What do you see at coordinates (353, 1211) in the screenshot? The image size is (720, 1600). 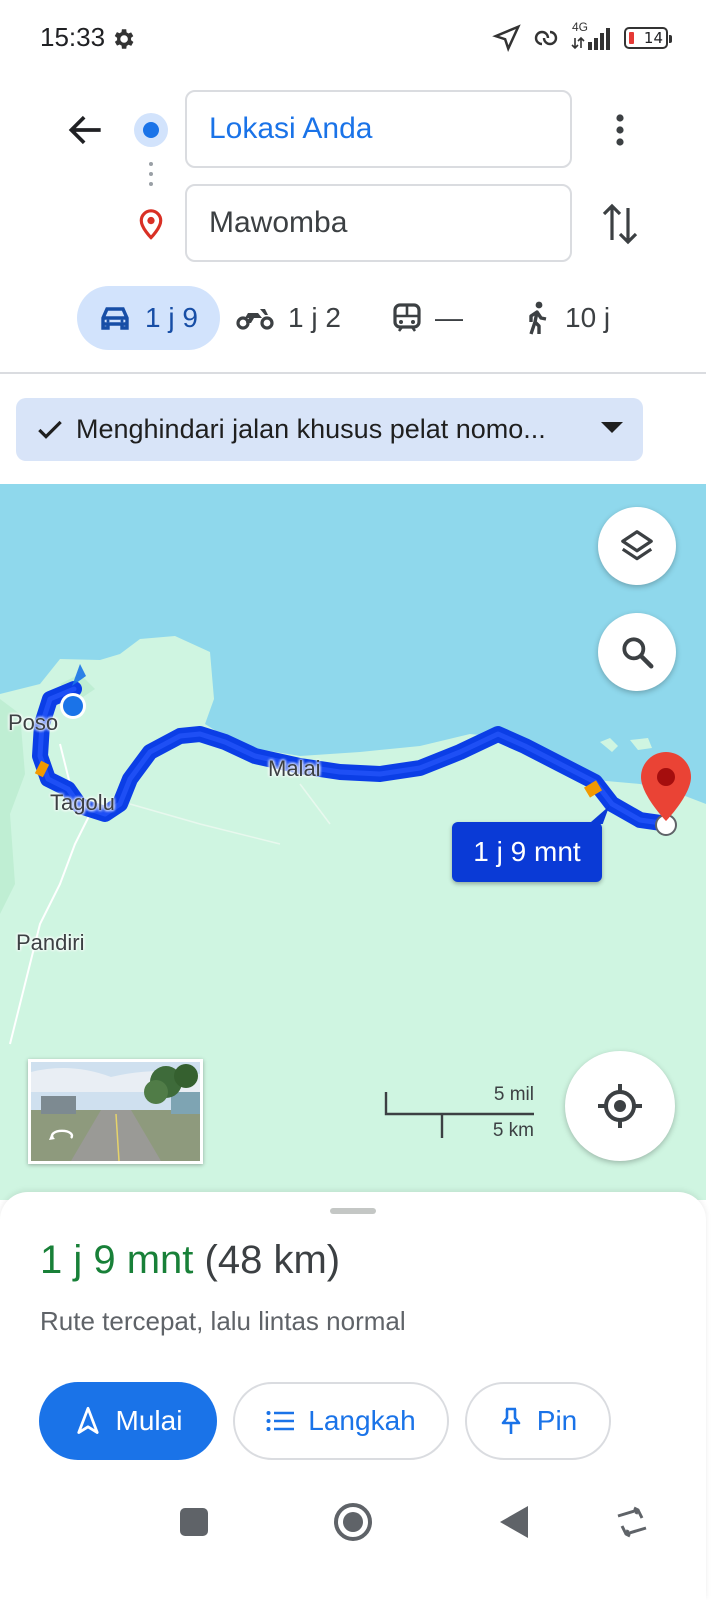 I see `sheet-drag-handle` at bounding box center [353, 1211].